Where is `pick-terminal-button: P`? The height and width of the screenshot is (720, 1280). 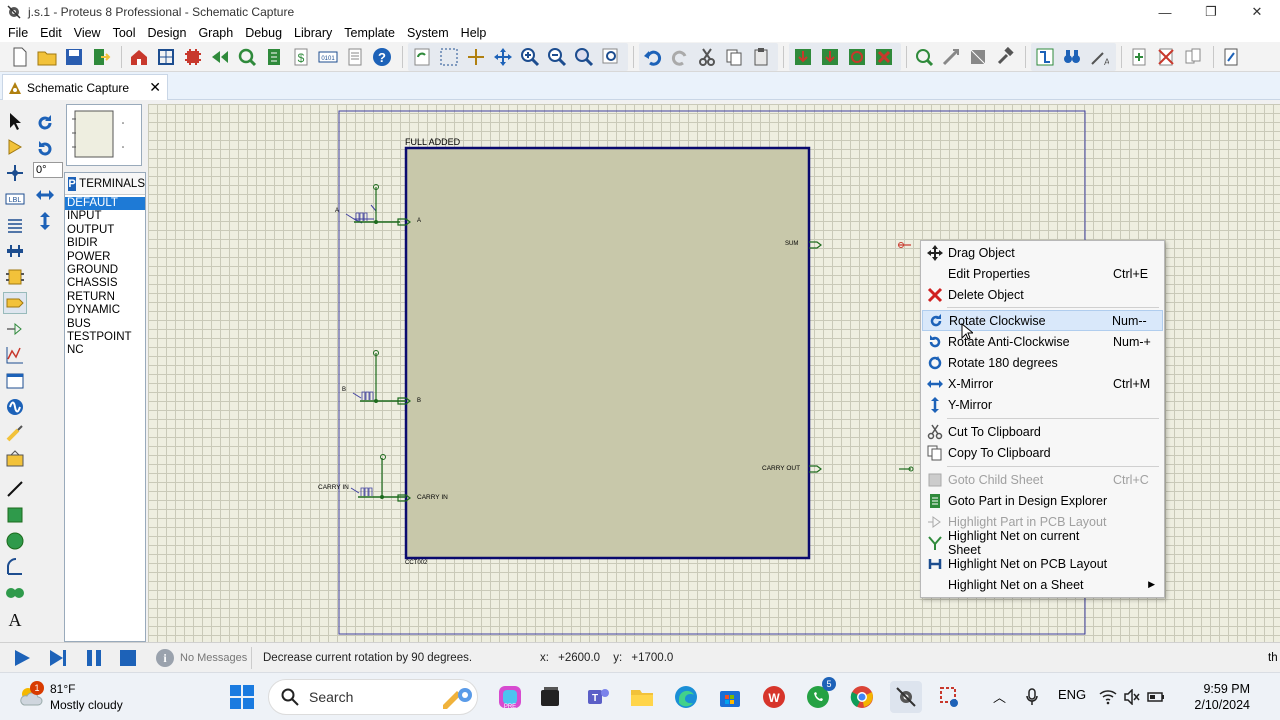 pick-terminal-button: P is located at coordinates (72, 183).